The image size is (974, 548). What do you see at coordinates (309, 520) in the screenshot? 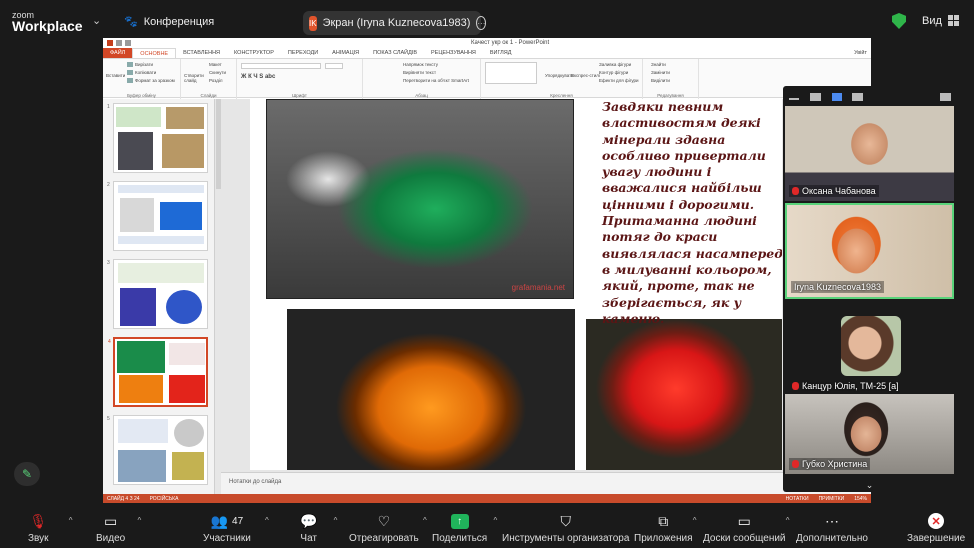
I see `chat-icon: 💬` at bounding box center [309, 520].